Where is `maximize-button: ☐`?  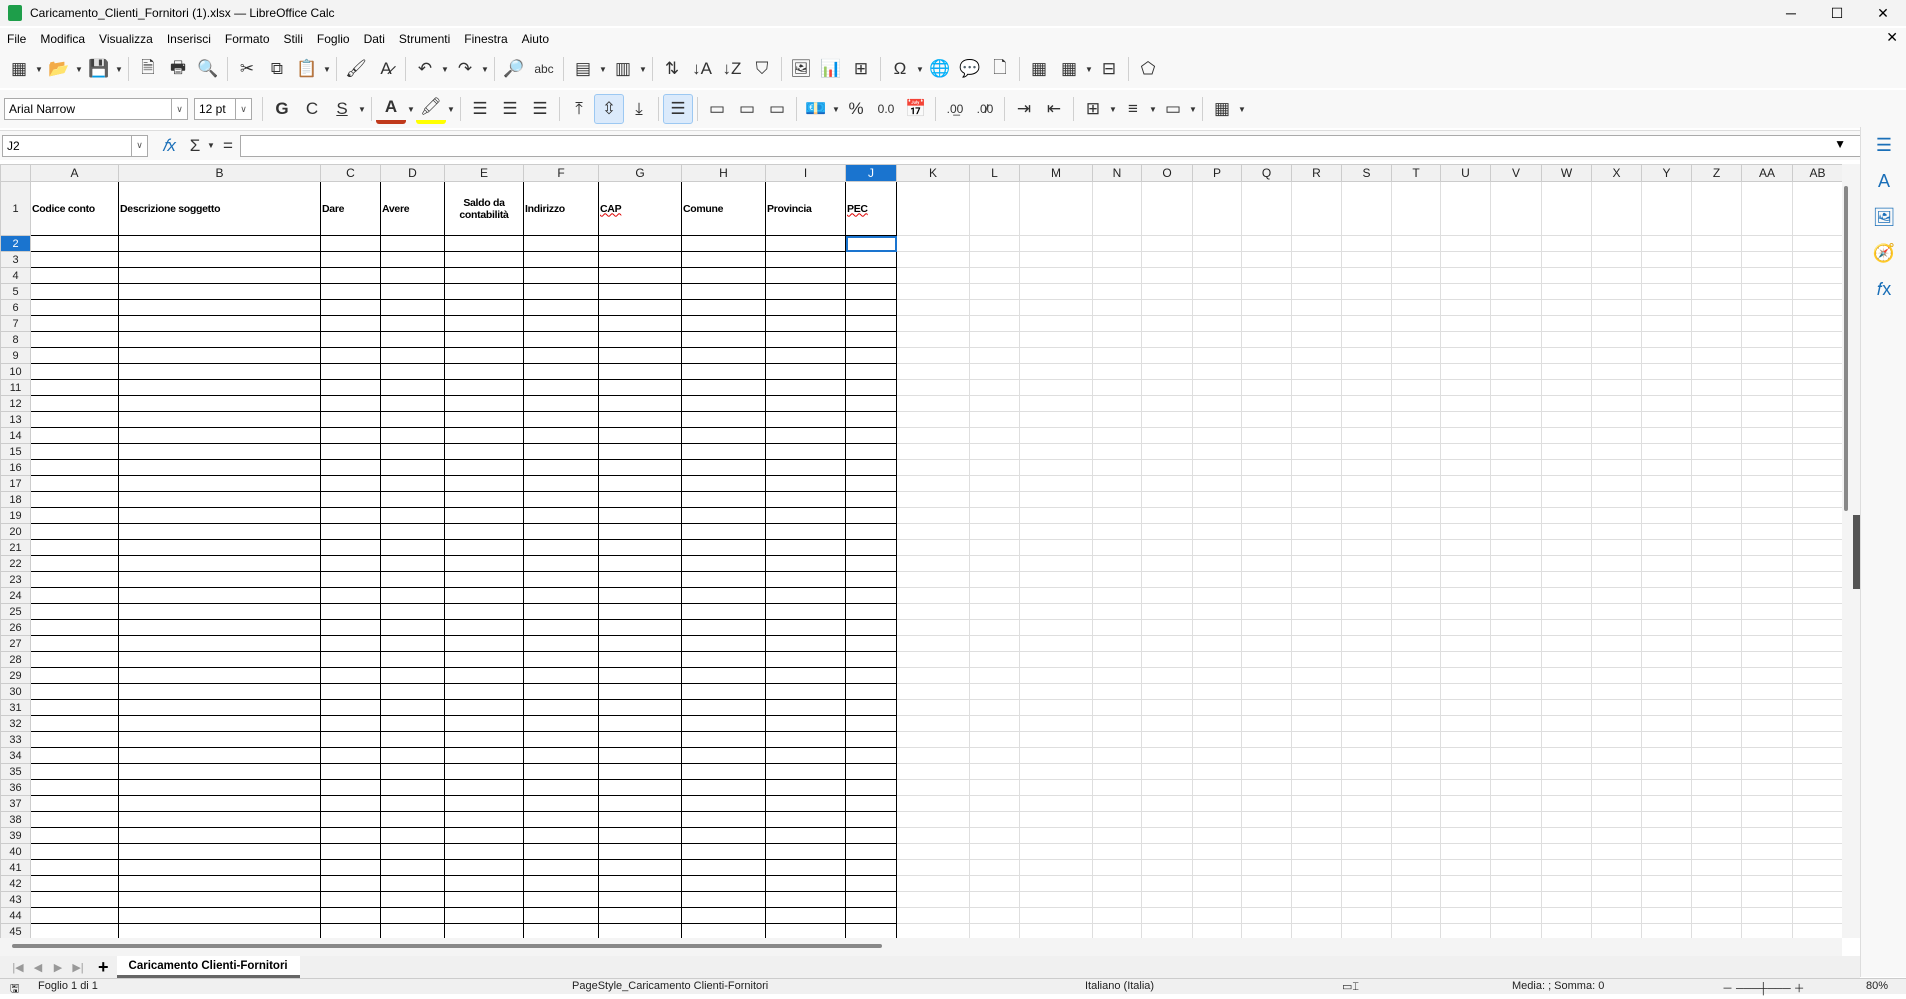 maximize-button: ☐ is located at coordinates (1837, 13).